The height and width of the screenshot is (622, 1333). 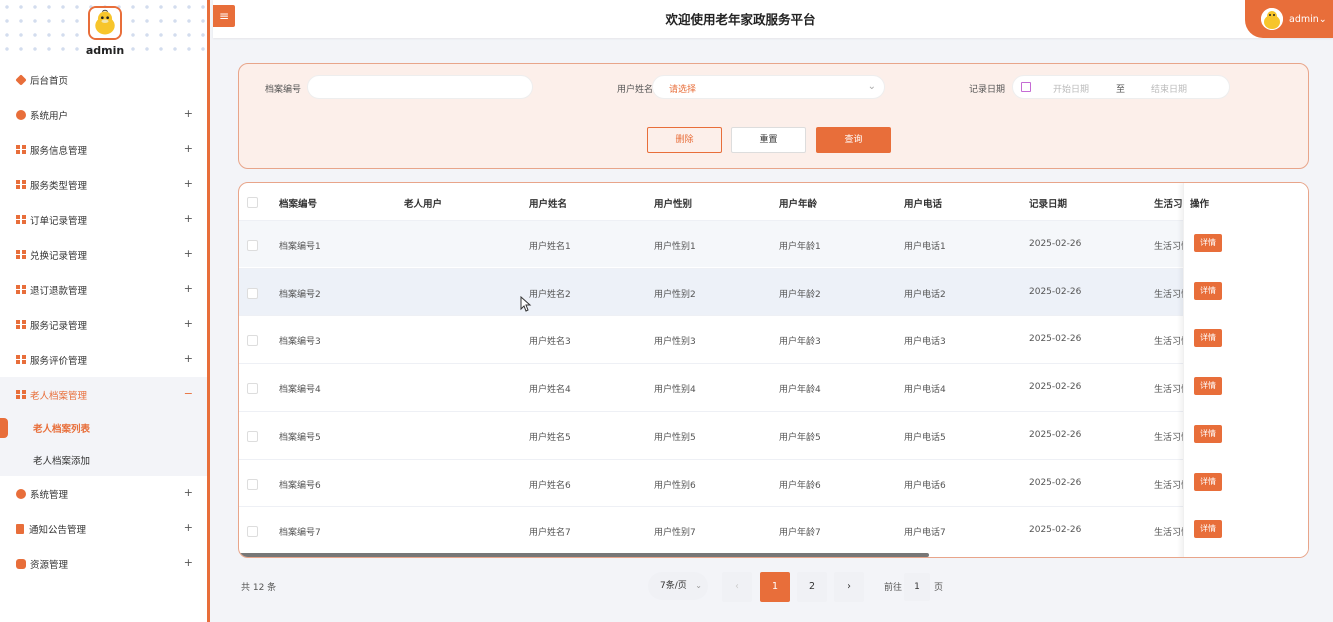 What do you see at coordinates (548, 203) in the screenshot?
I see `column-header: 用户姓名` at bounding box center [548, 203].